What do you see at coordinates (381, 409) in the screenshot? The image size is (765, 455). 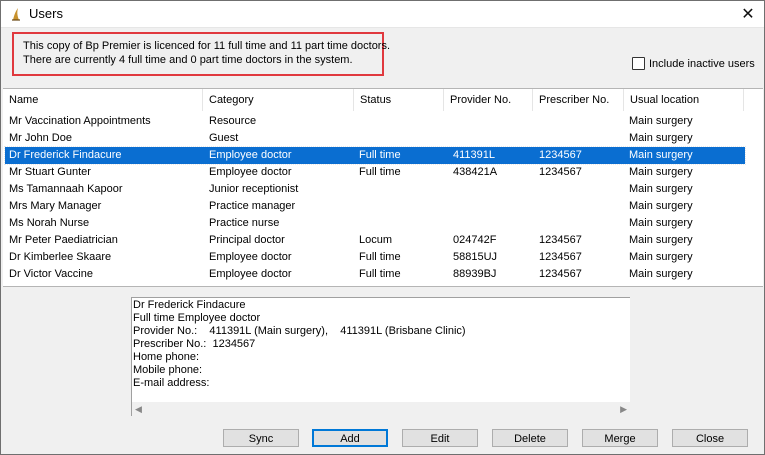 I see `details-horizontal-scrollbar: ◀ ▶` at bounding box center [381, 409].